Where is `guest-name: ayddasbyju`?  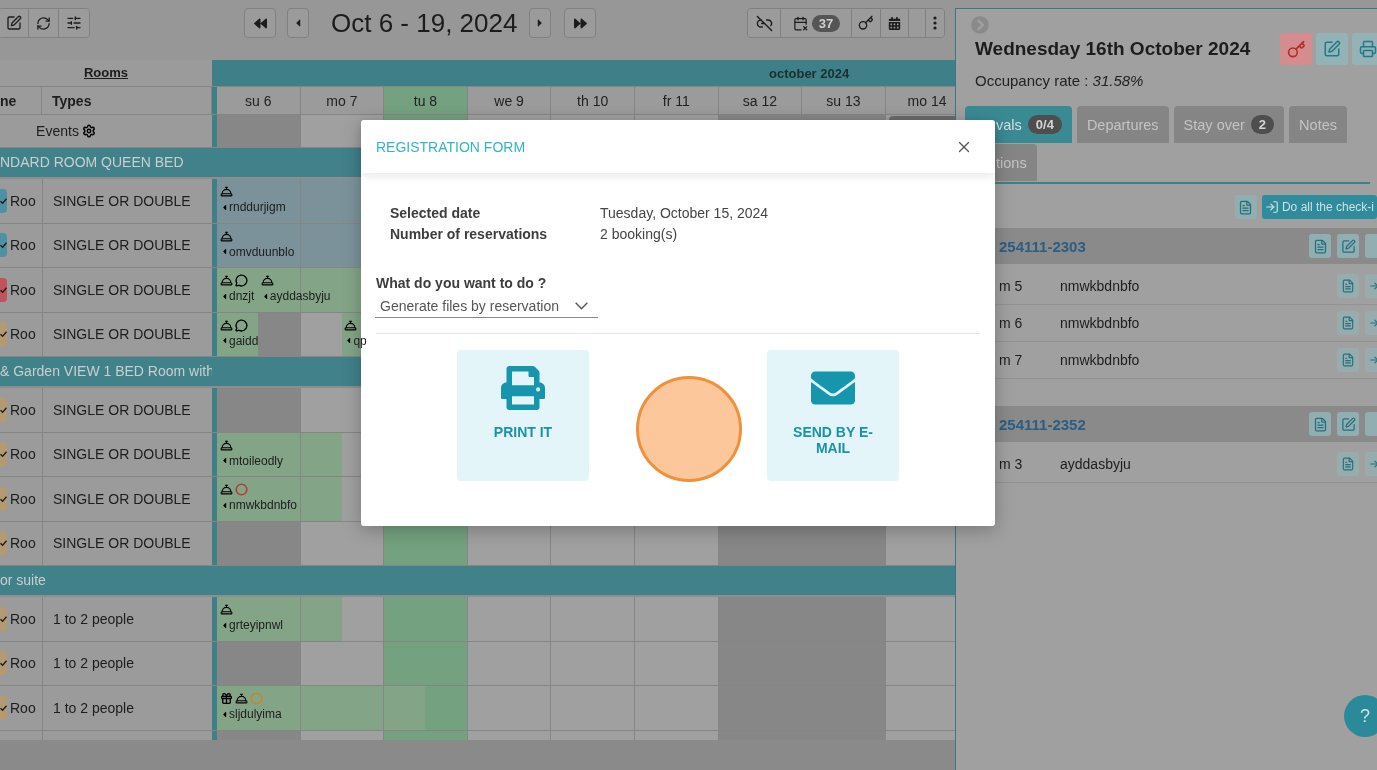 guest-name: ayddasbyju is located at coordinates (1096, 464).